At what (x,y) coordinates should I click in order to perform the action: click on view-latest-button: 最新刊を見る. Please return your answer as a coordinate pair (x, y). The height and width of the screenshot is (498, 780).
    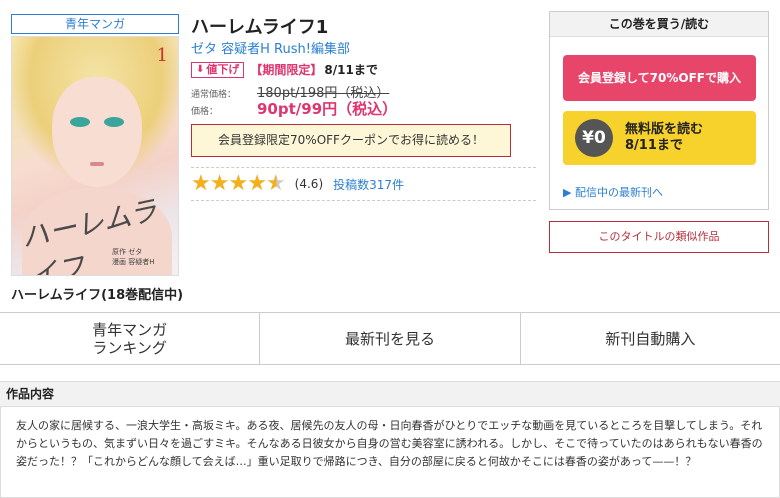
    Looking at the image, I should click on (390, 338).